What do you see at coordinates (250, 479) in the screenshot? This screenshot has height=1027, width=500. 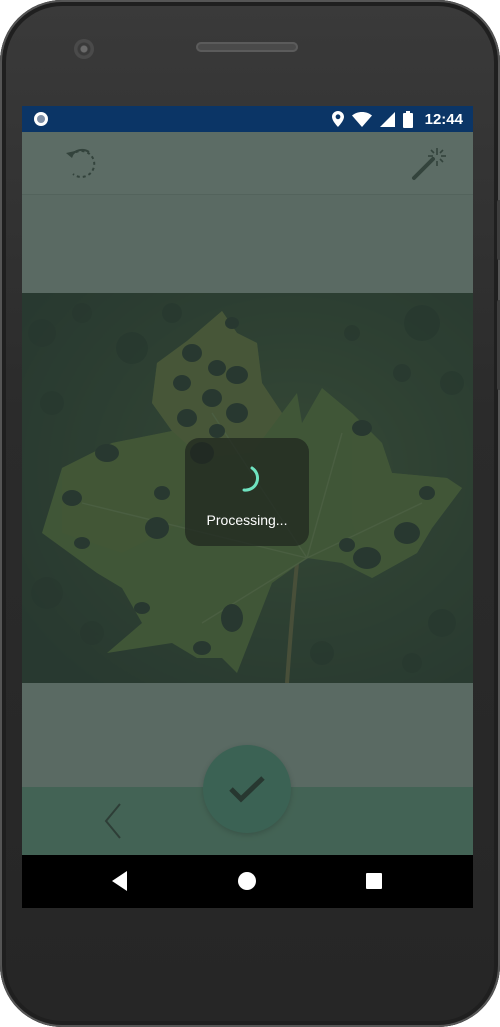 I see `loading-spinner-icon` at bounding box center [250, 479].